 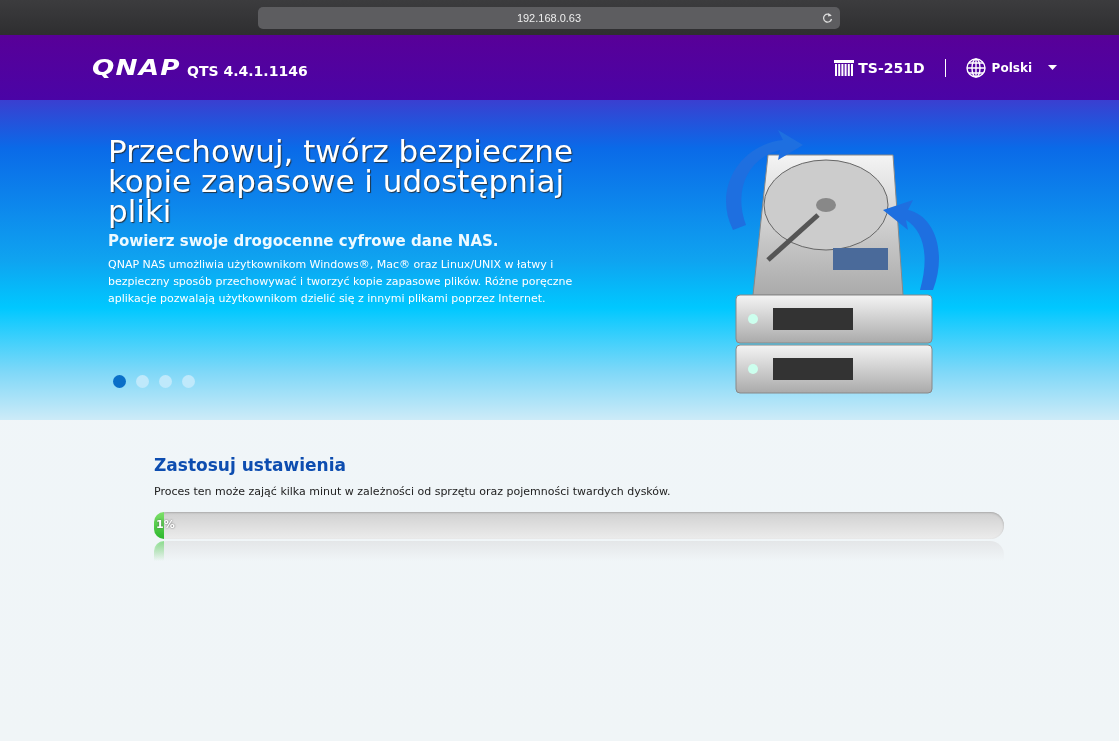 What do you see at coordinates (549, 17) in the screenshot?
I see `address-bar: 192.168.0.63` at bounding box center [549, 17].